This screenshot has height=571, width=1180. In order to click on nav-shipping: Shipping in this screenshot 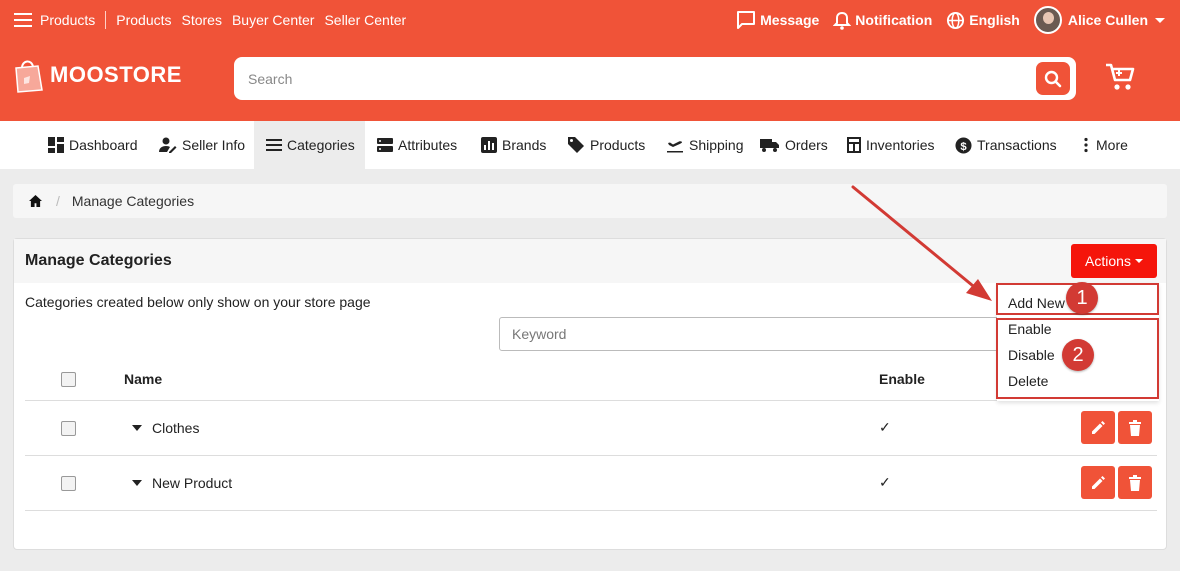, I will do `click(705, 145)`.